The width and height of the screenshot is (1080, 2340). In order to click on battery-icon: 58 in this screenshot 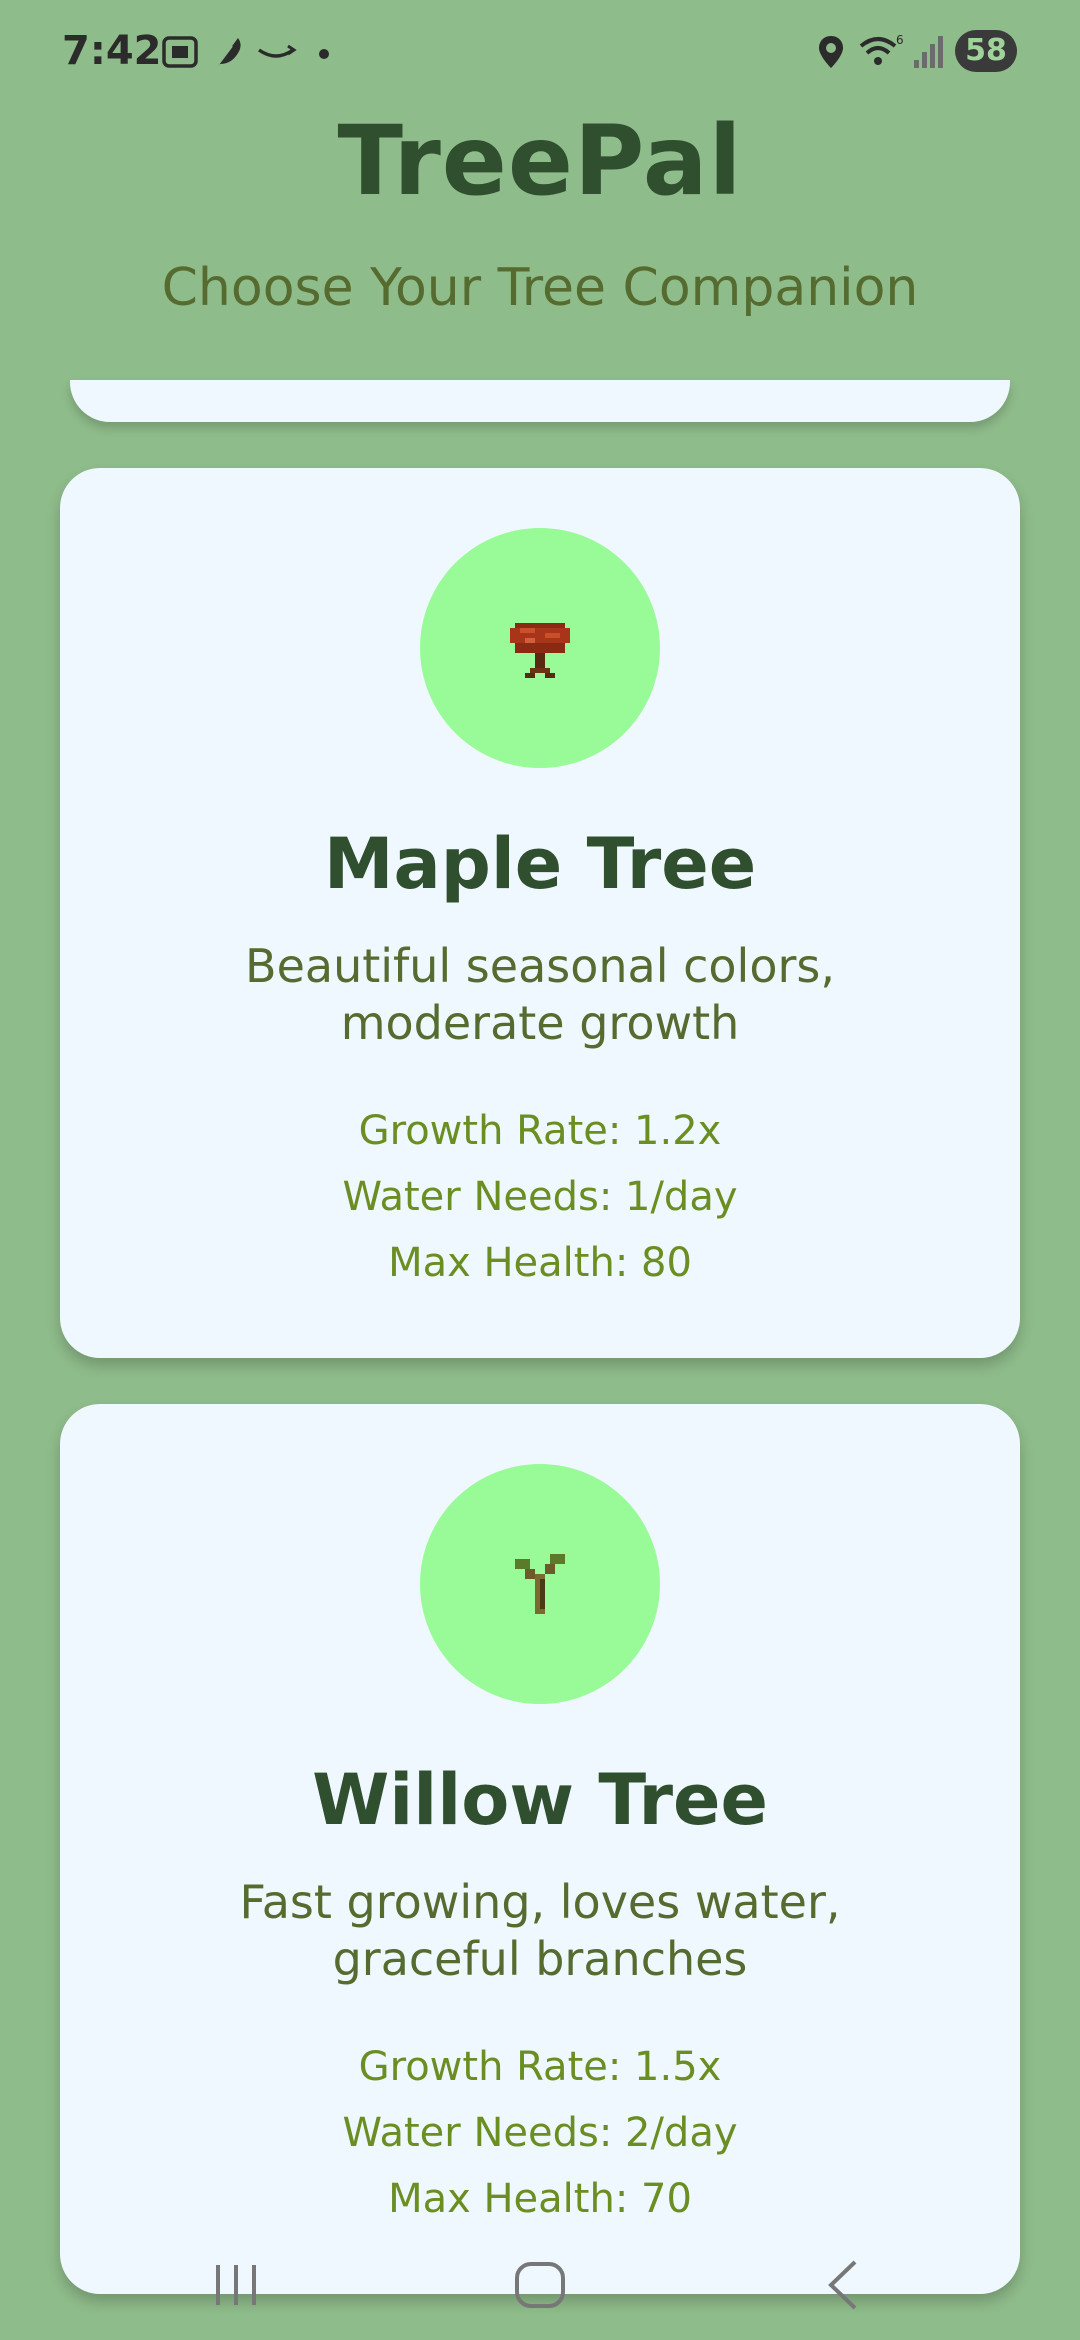, I will do `click(986, 51)`.